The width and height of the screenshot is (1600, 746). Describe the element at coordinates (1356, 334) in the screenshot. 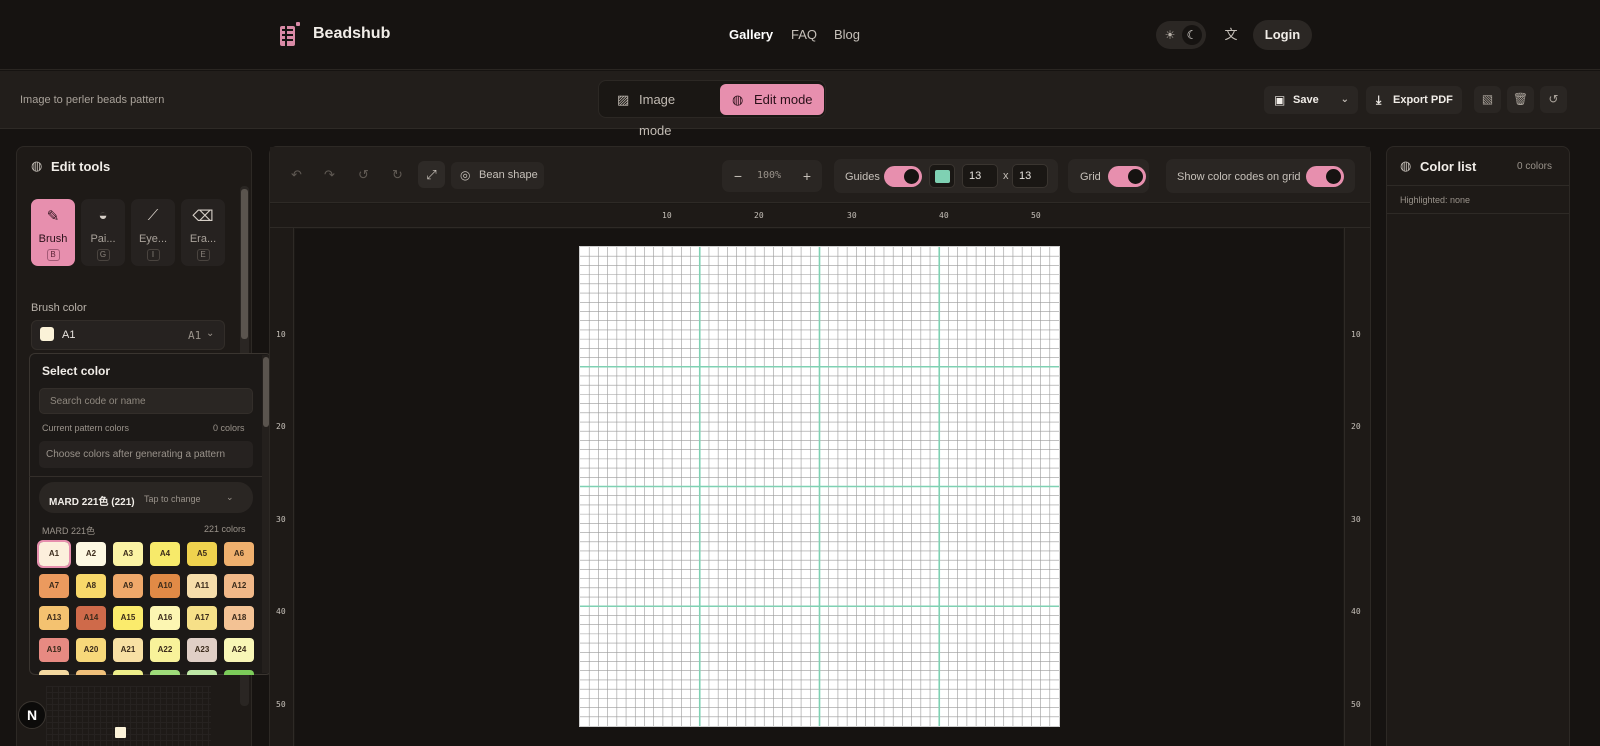

I see `ruler-tick-right: 10` at that location.